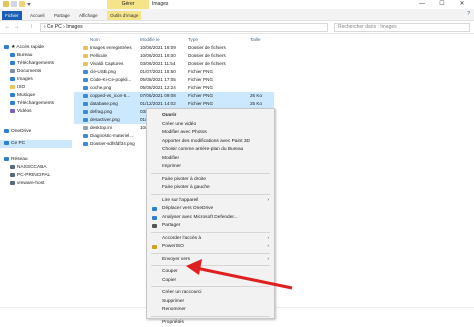 This screenshot has width=474, height=327. Describe the element at coordinates (203, 149) in the screenshot. I see `menu-item-label: Choisir comme arrière-plan du Bureau` at that location.